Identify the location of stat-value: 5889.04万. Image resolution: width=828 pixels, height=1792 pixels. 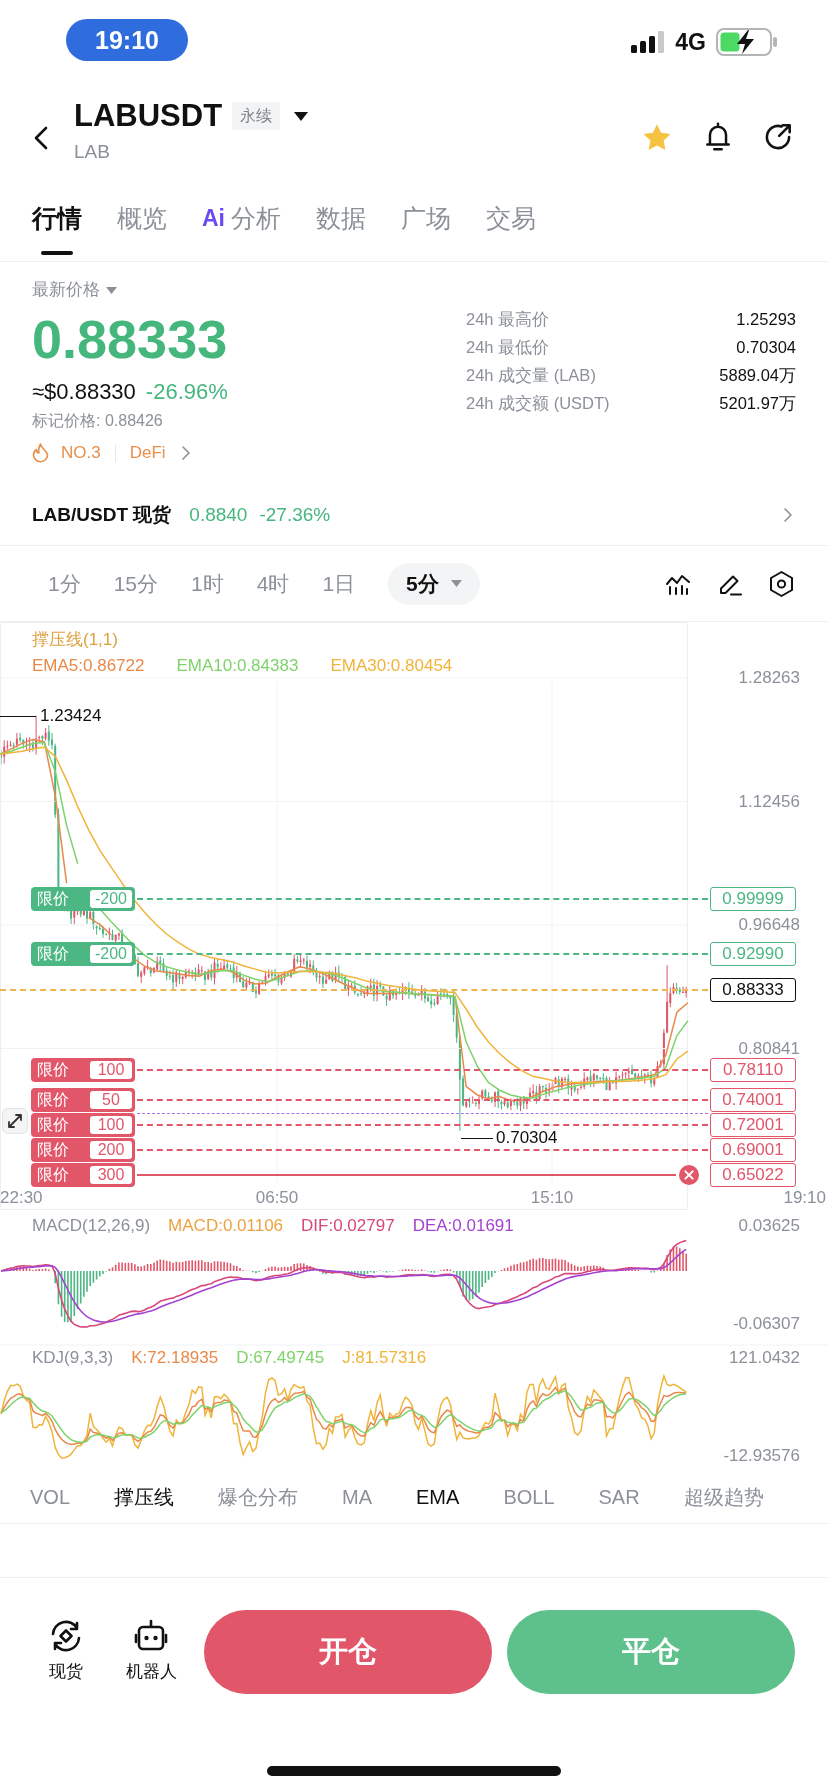
(757, 375).